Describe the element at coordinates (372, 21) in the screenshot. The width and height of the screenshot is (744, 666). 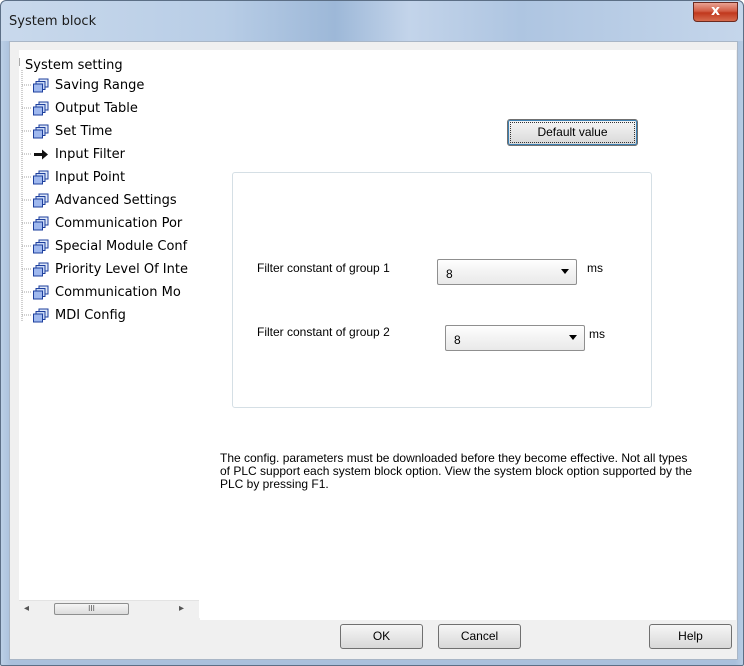
I see `title-bar: System block x` at that location.